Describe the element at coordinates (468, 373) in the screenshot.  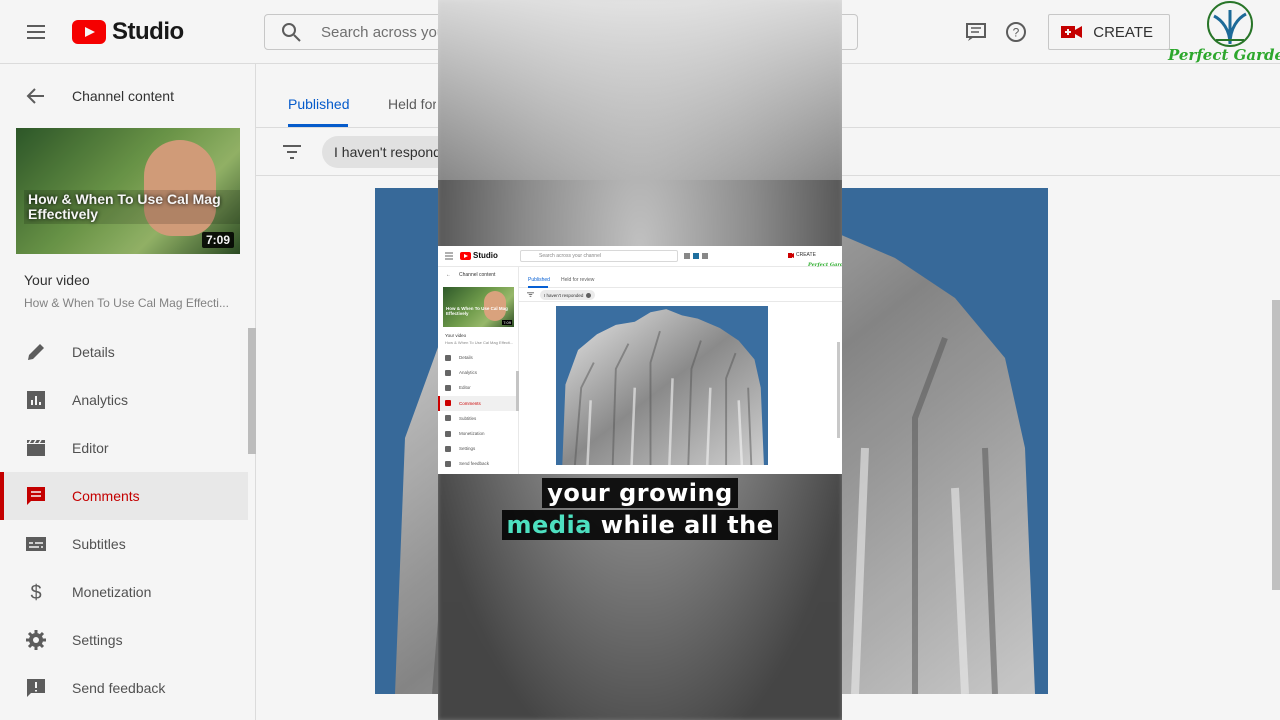
I see `mini-sidebar-item-label: Analytics` at that location.